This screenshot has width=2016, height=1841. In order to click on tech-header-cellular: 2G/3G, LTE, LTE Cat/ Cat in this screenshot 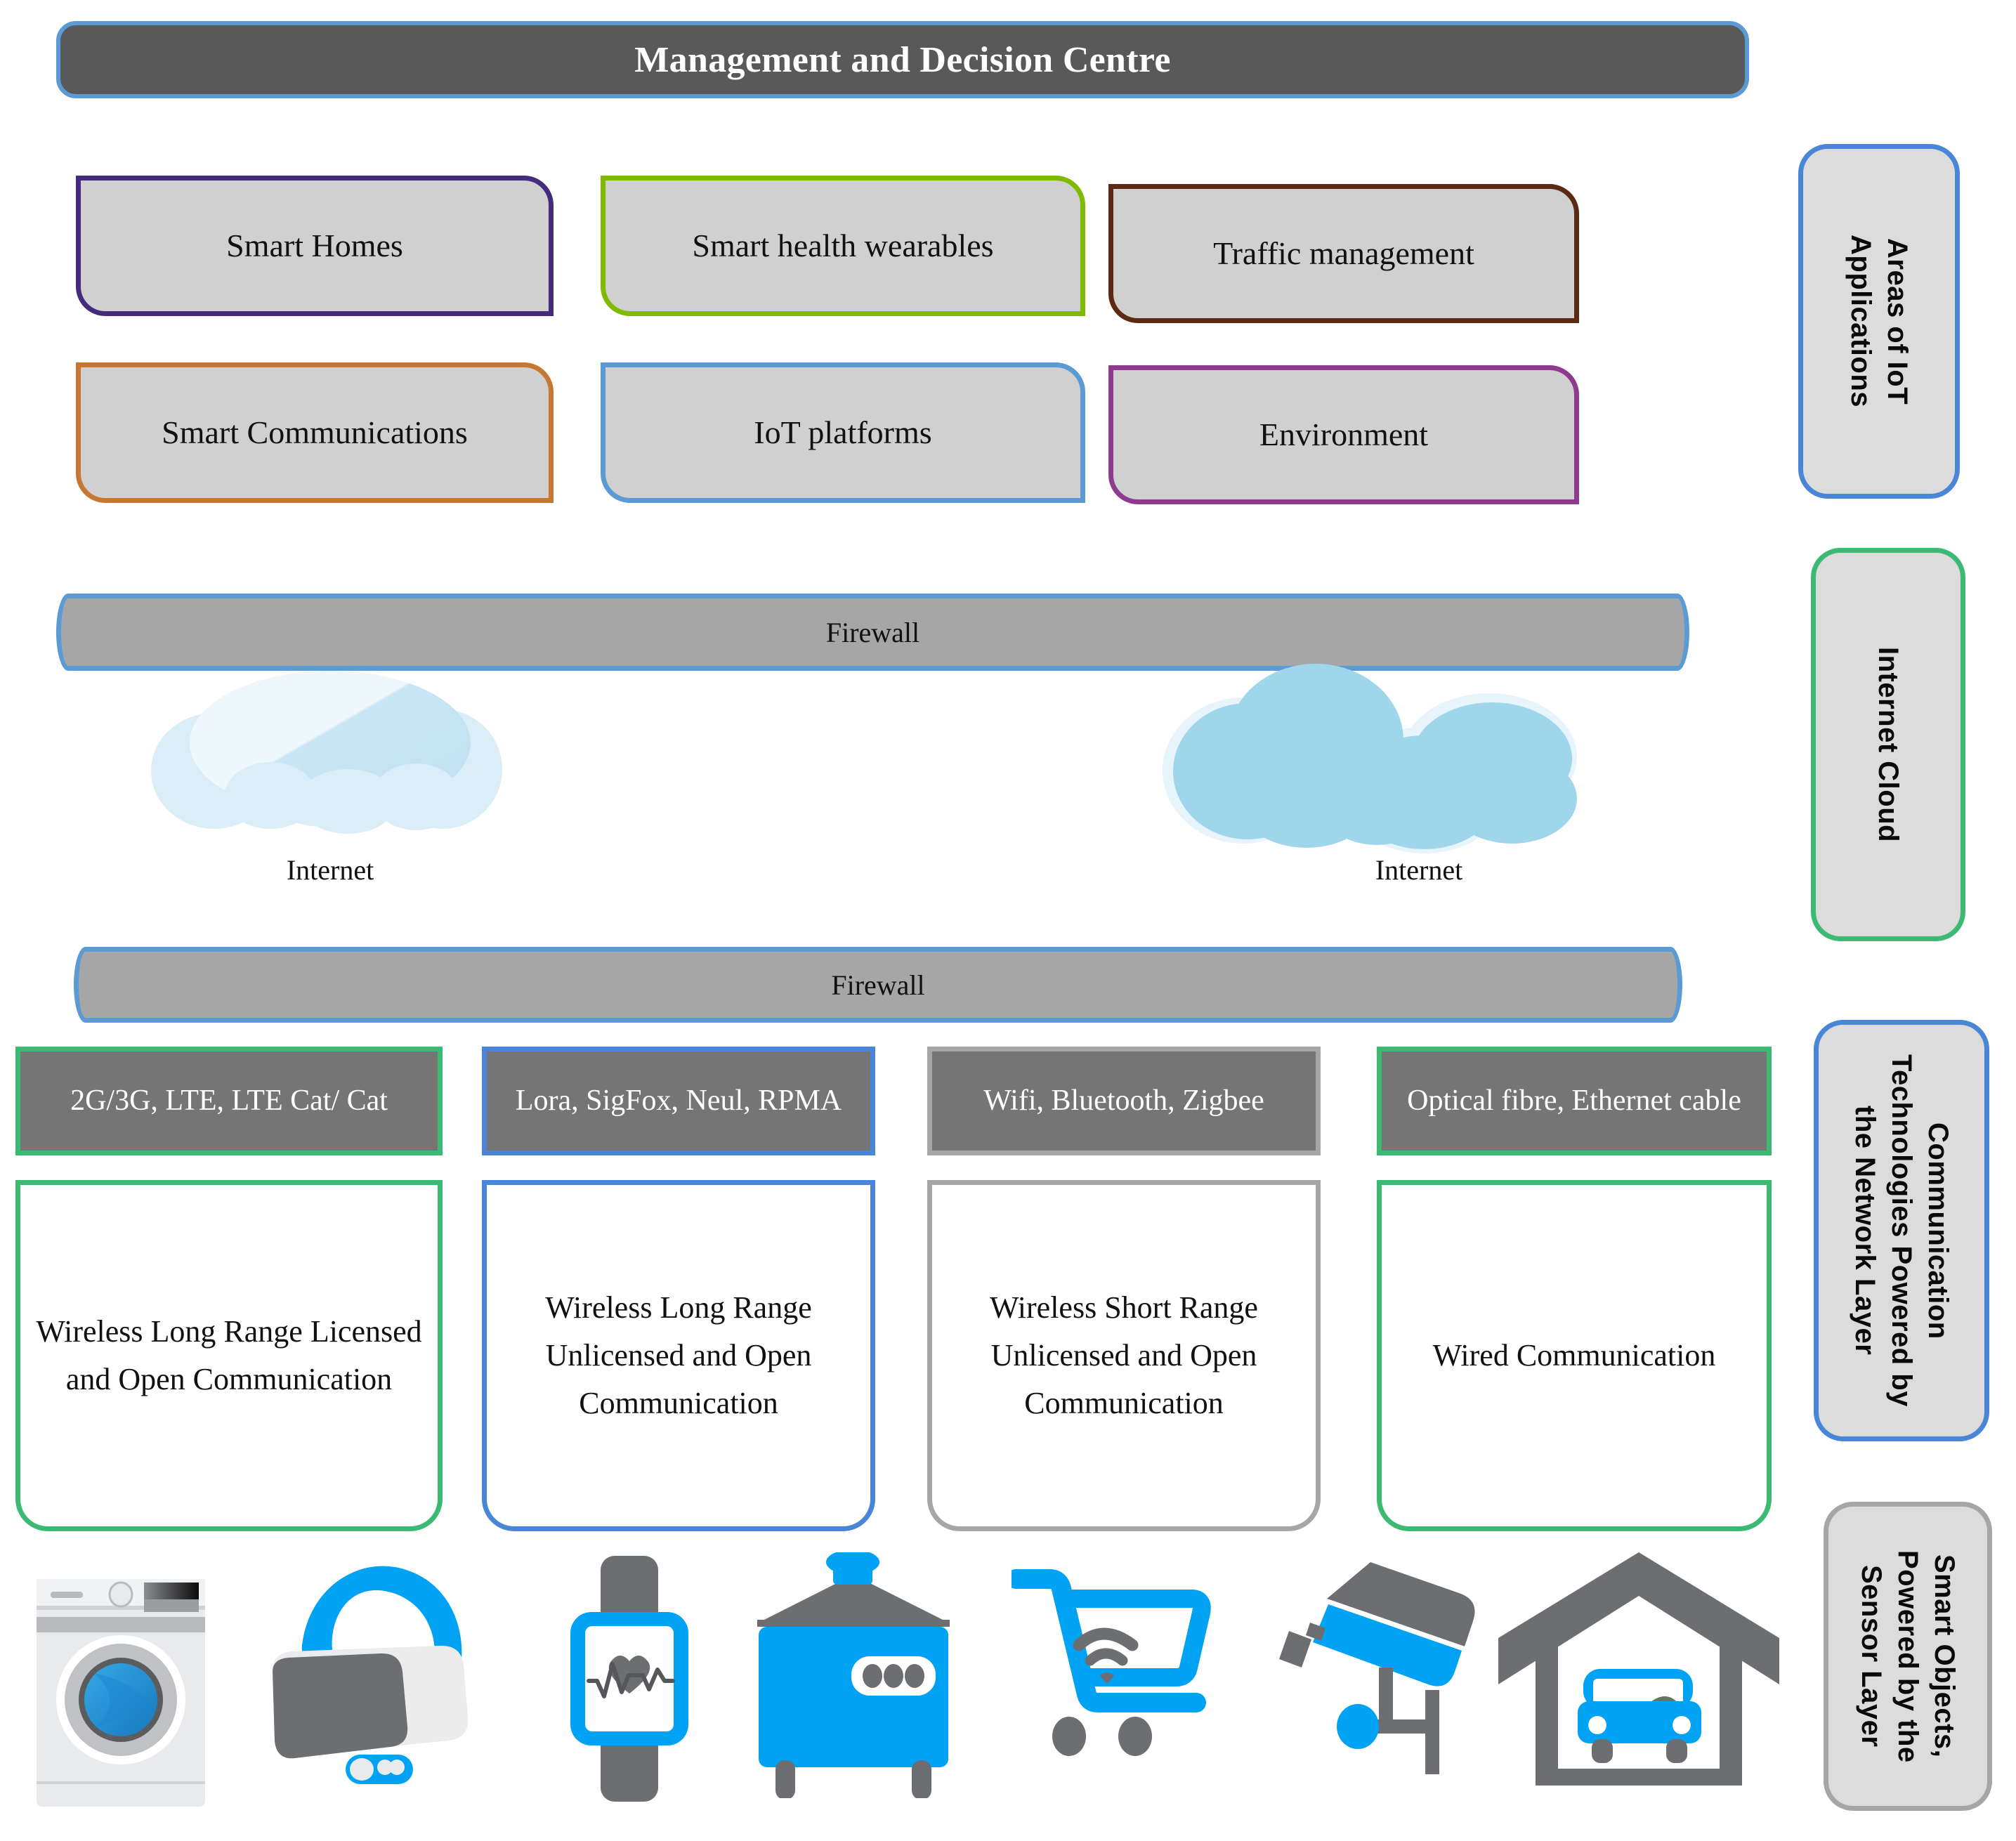, I will do `click(229, 1101)`.